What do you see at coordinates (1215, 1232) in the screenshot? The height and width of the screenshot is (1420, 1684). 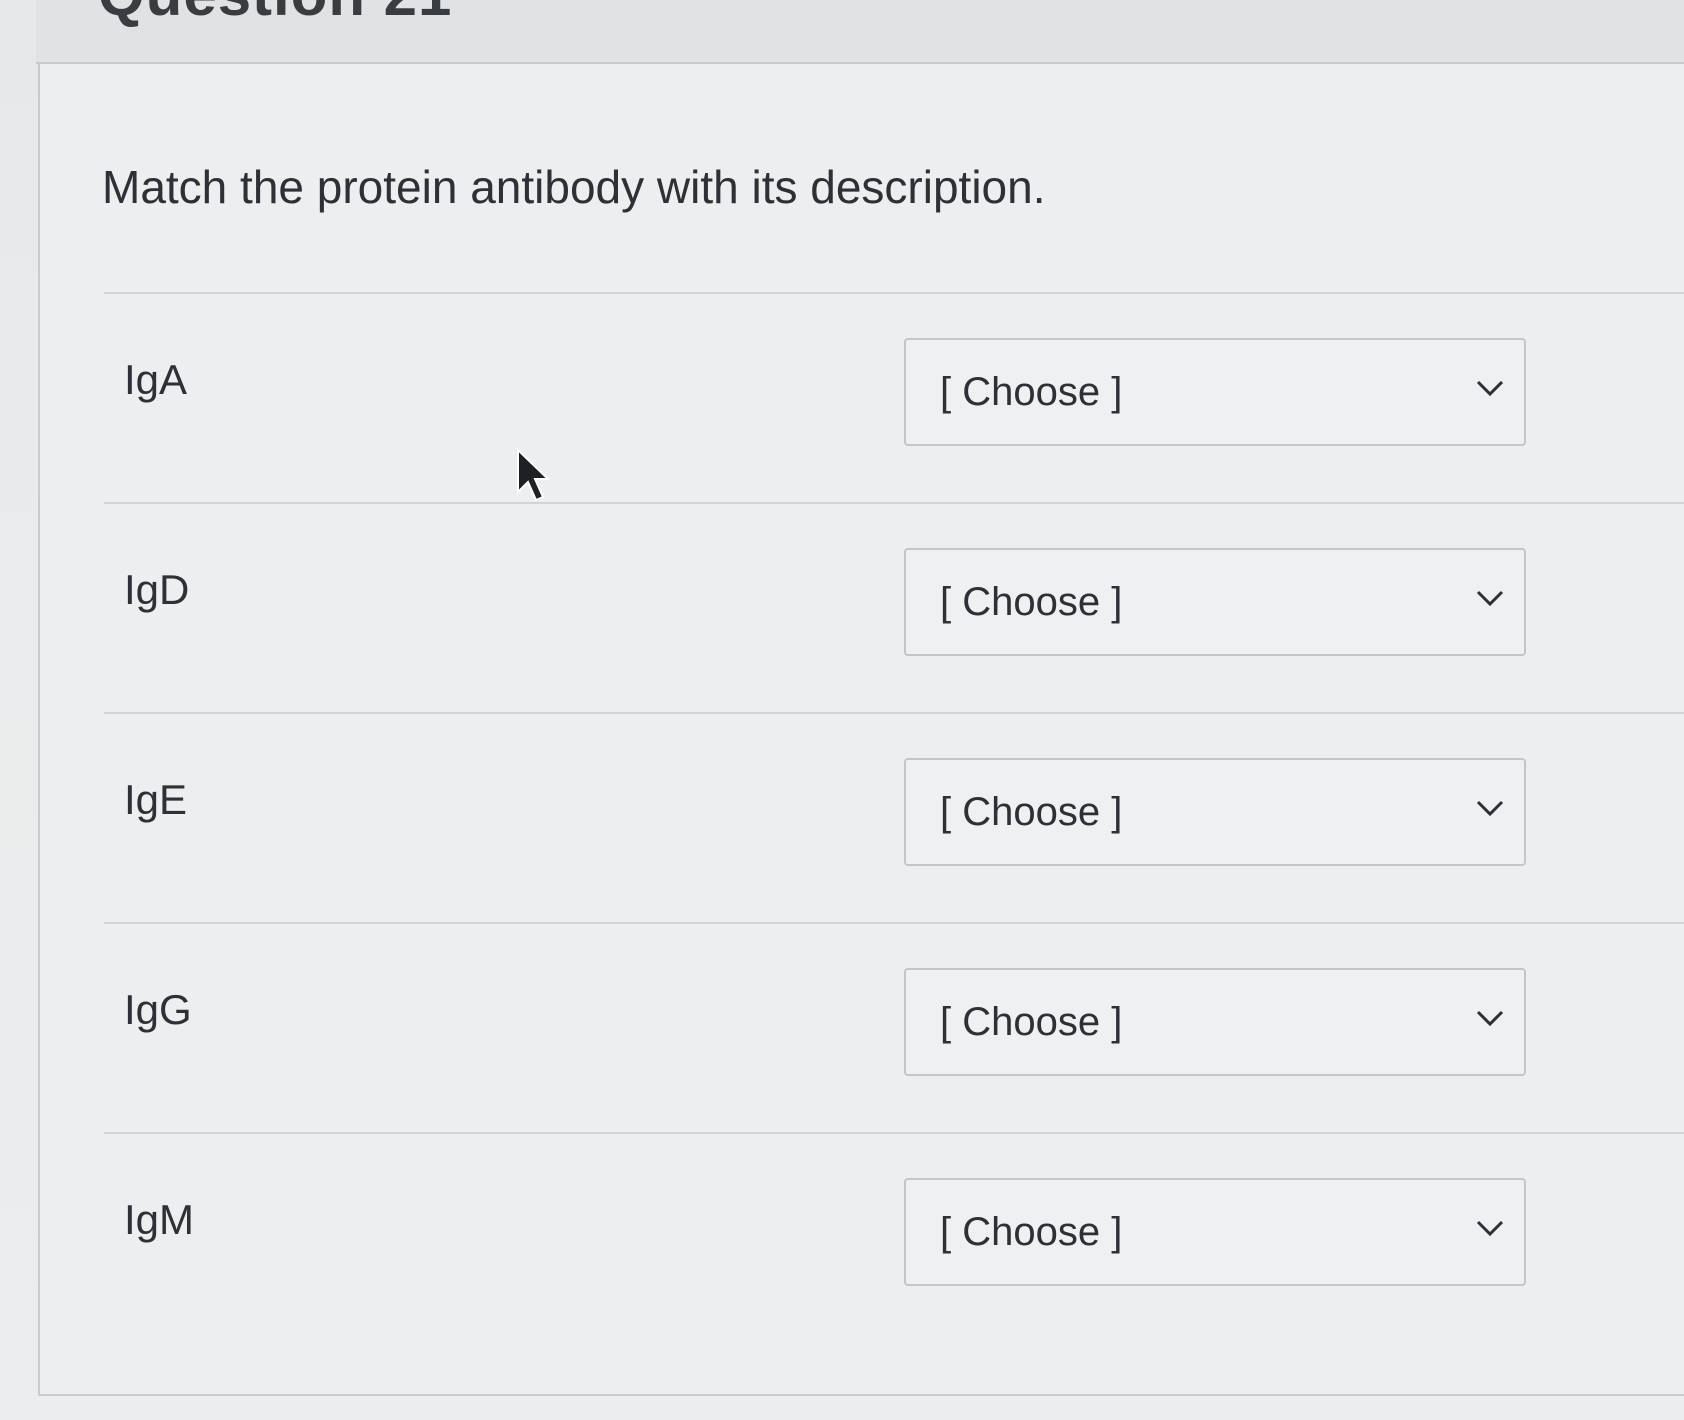 I see `answer-dropdown-igm: [ Choose ]` at bounding box center [1215, 1232].